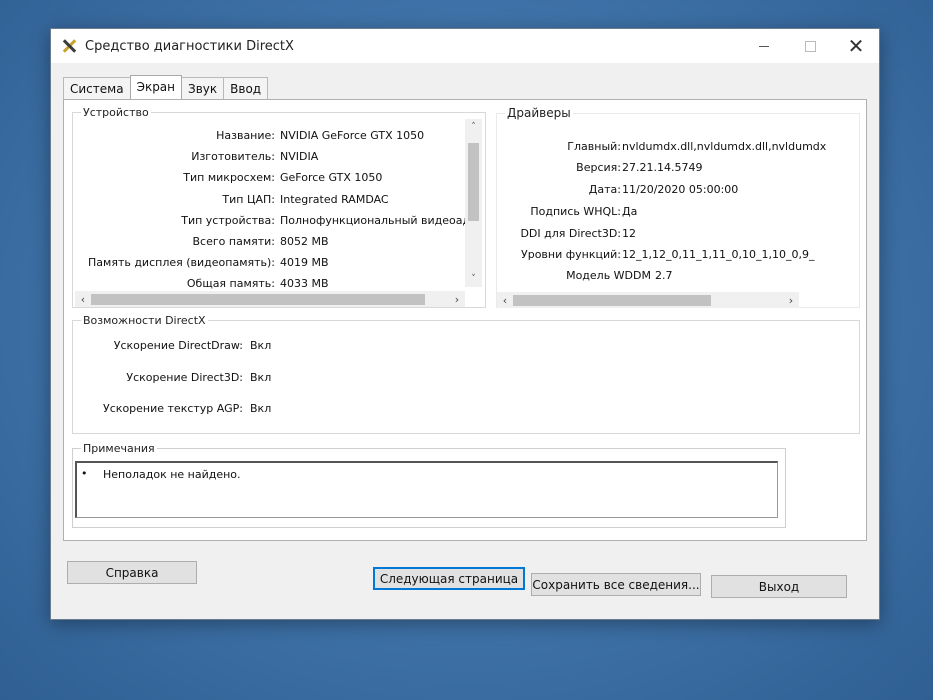 This screenshot has width=933, height=700. I want to click on device-row-value: Полнофункциональный видеоадап, so click(374, 220).